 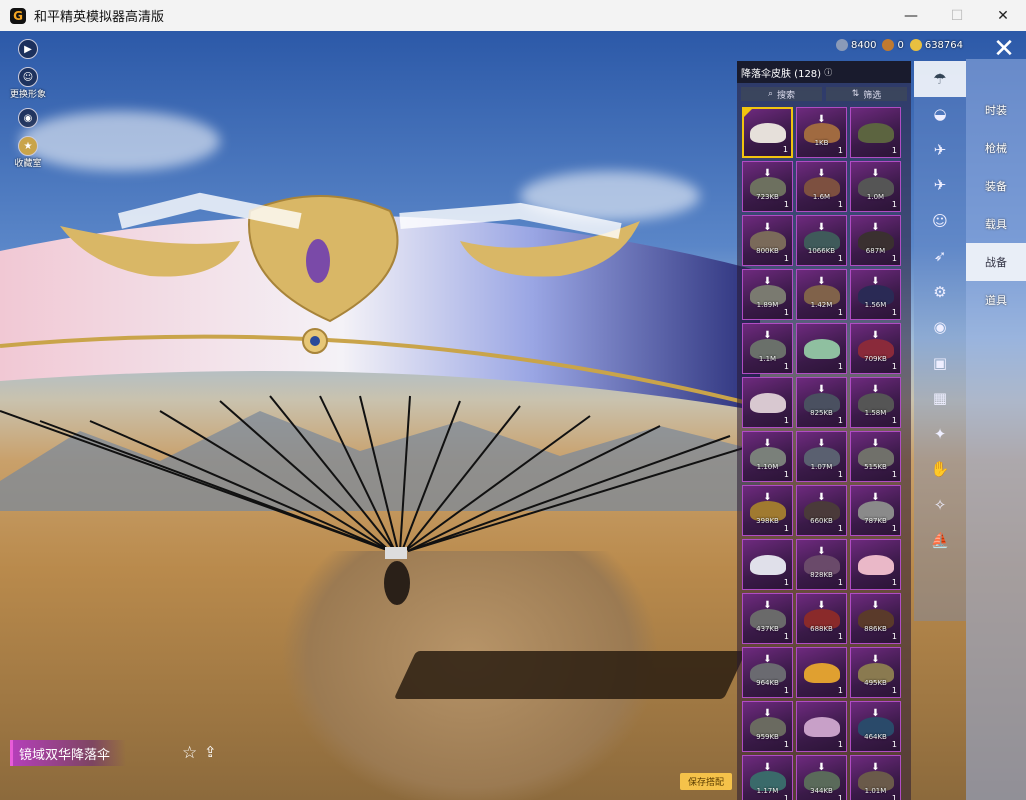 What do you see at coordinates (875, 456) in the screenshot?
I see `skin-item: ⬇ 515KB 1` at bounding box center [875, 456].